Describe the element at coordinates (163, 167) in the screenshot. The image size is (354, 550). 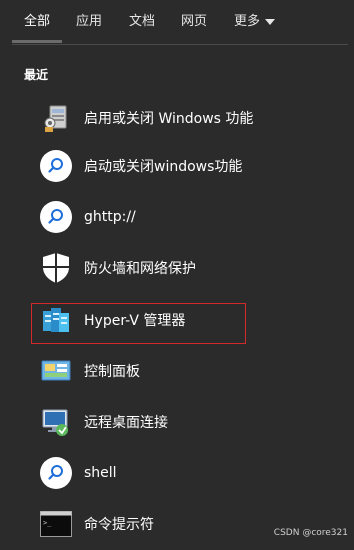
I see `item-label: 启动或关闭windows功能` at that location.